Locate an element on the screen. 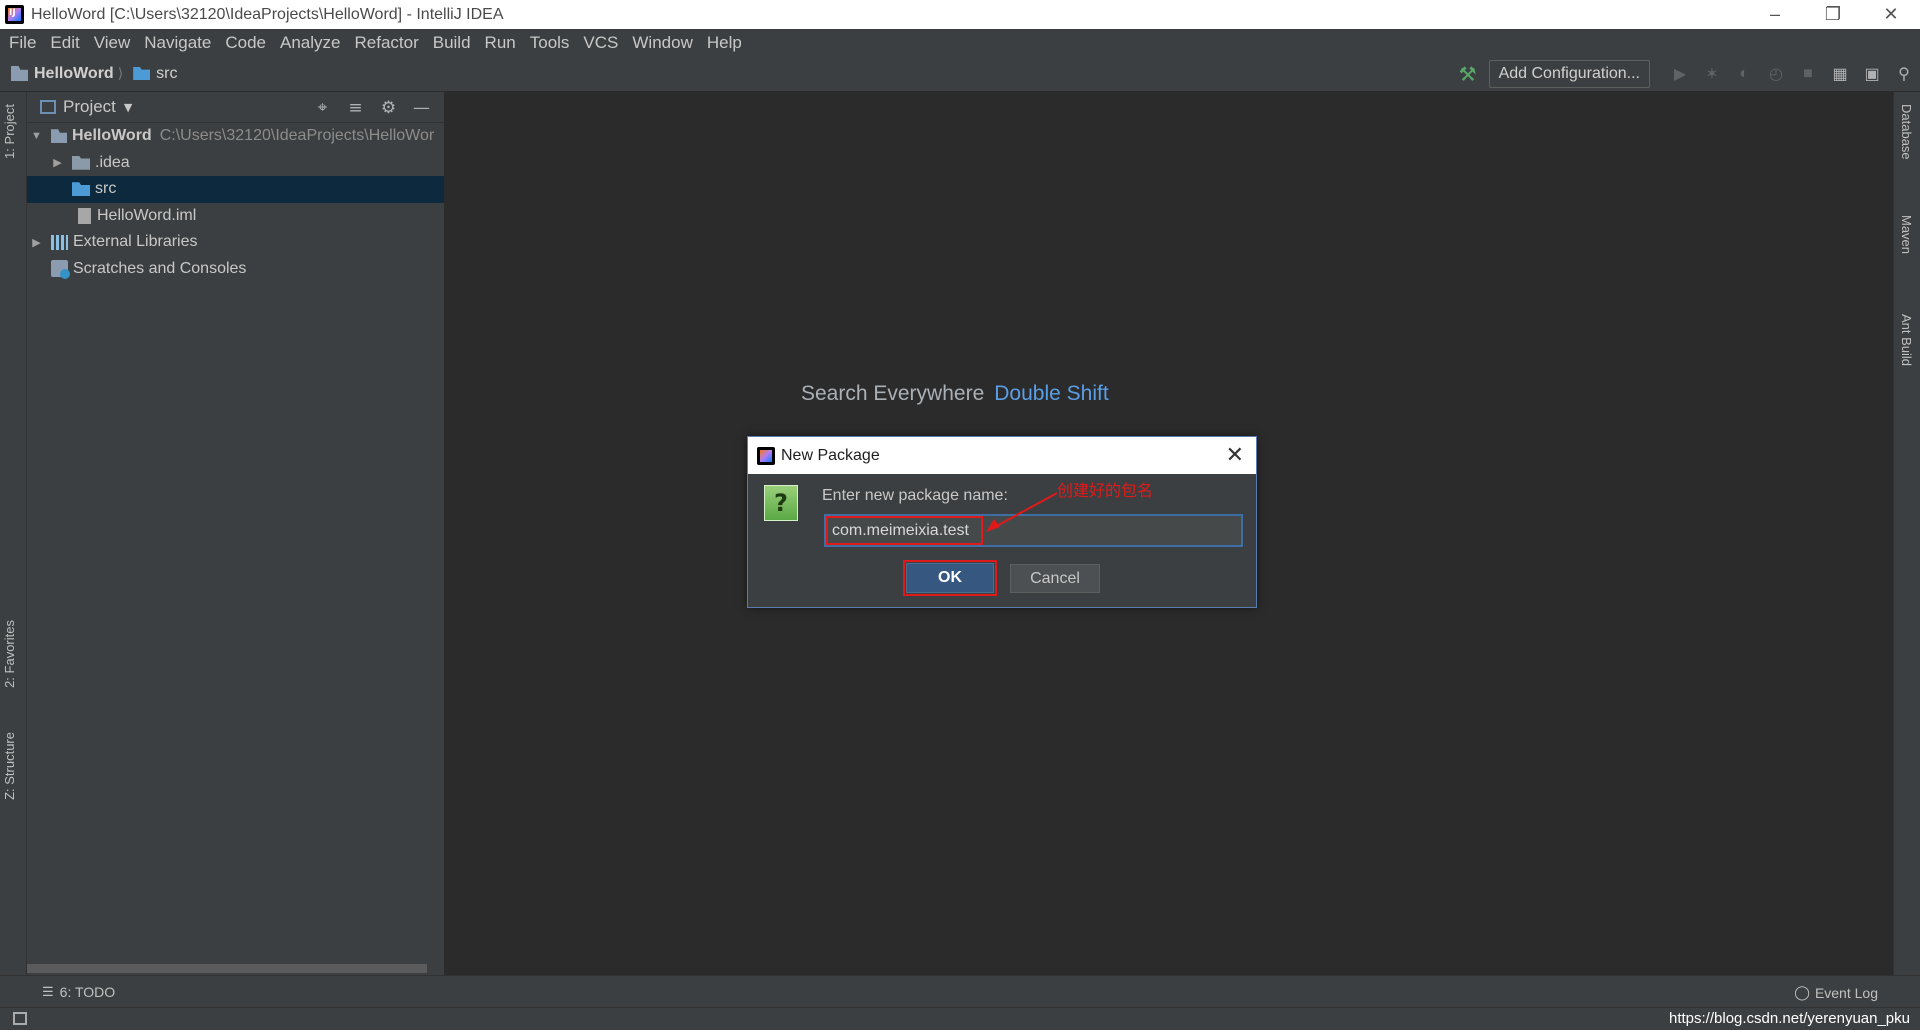 The width and height of the screenshot is (1920, 1030). menu-navigate: Navigate is located at coordinates (177, 43).